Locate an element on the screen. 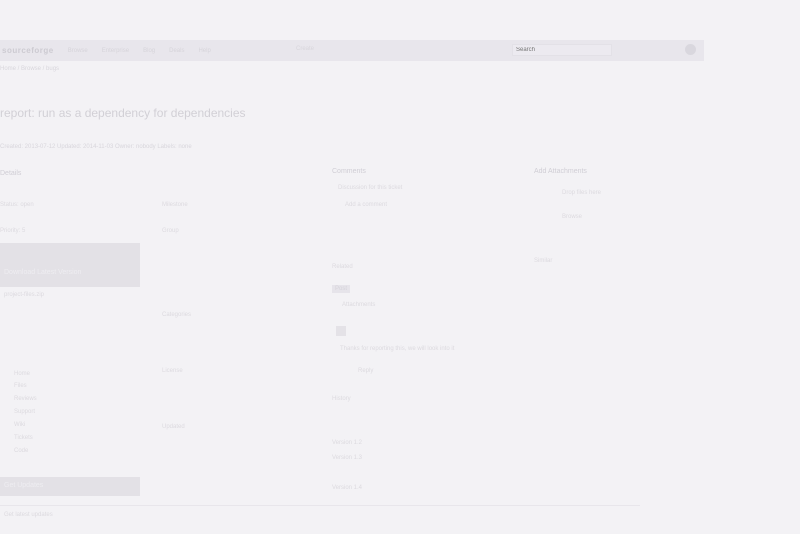 The height and width of the screenshot is (534, 800). sidebar-link-support: Support is located at coordinates (24, 412).